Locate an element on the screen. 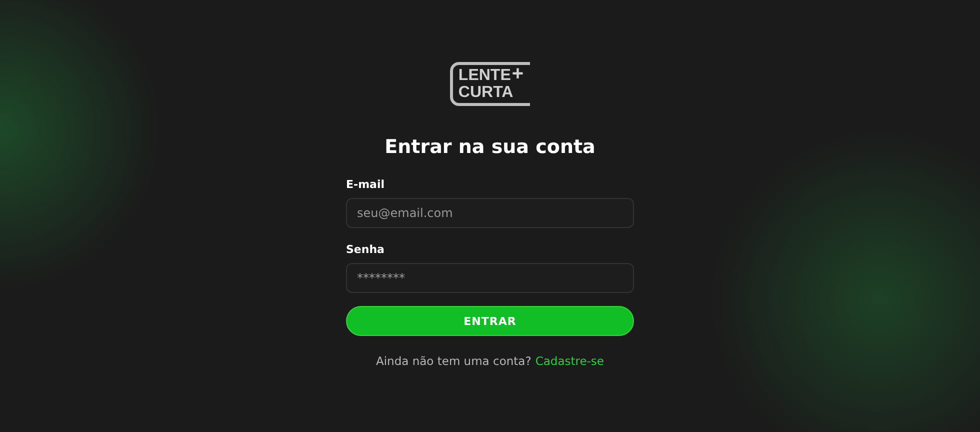 This screenshot has height=432, width=980. signup-link: Cadastre-se is located at coordinates (569, 361).